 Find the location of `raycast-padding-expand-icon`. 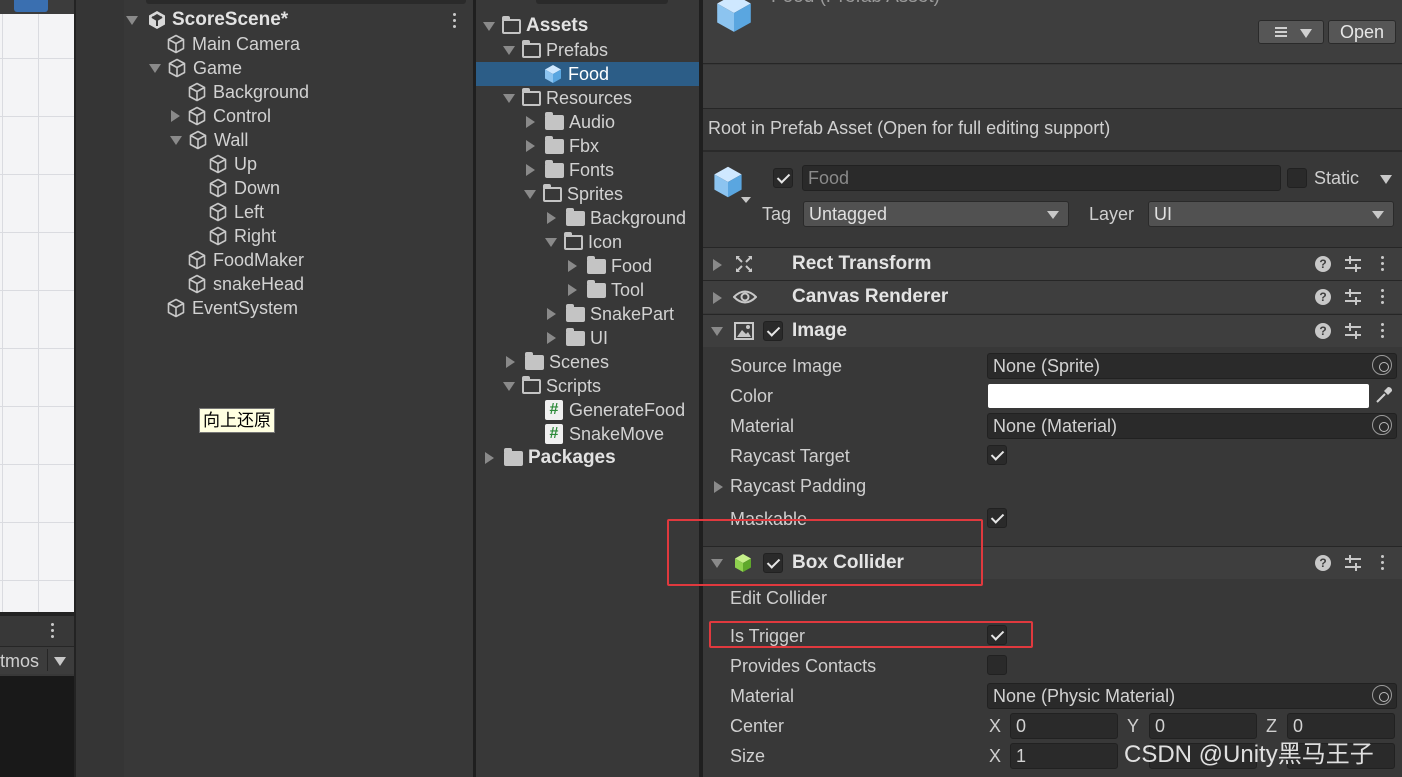

raycast-padding-expand-icon is located at coordinates (718, 487).